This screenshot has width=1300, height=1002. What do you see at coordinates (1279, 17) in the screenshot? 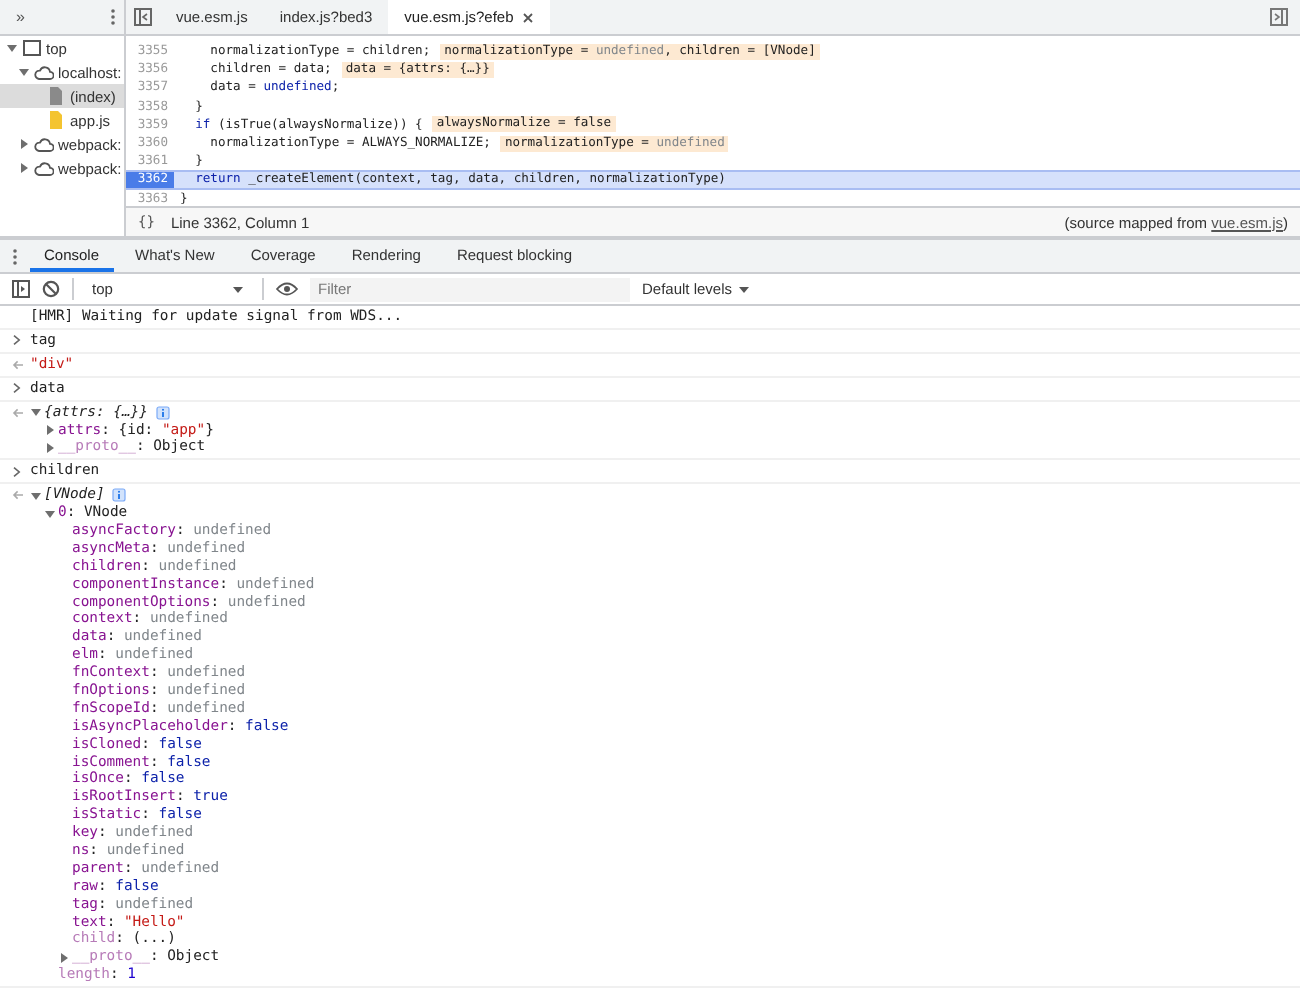
I see `debugger-toggle-icon` at bounding box center [1279, 17].